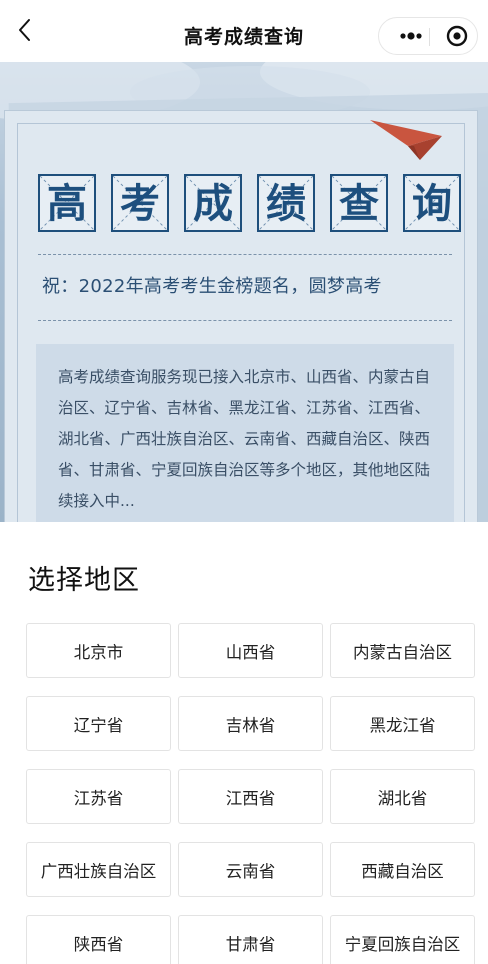  What do you see at coordinates (250, 939) in the screenshot?
I see `region-button-gansu: 甘肃省` at bounding box center [250, 939].